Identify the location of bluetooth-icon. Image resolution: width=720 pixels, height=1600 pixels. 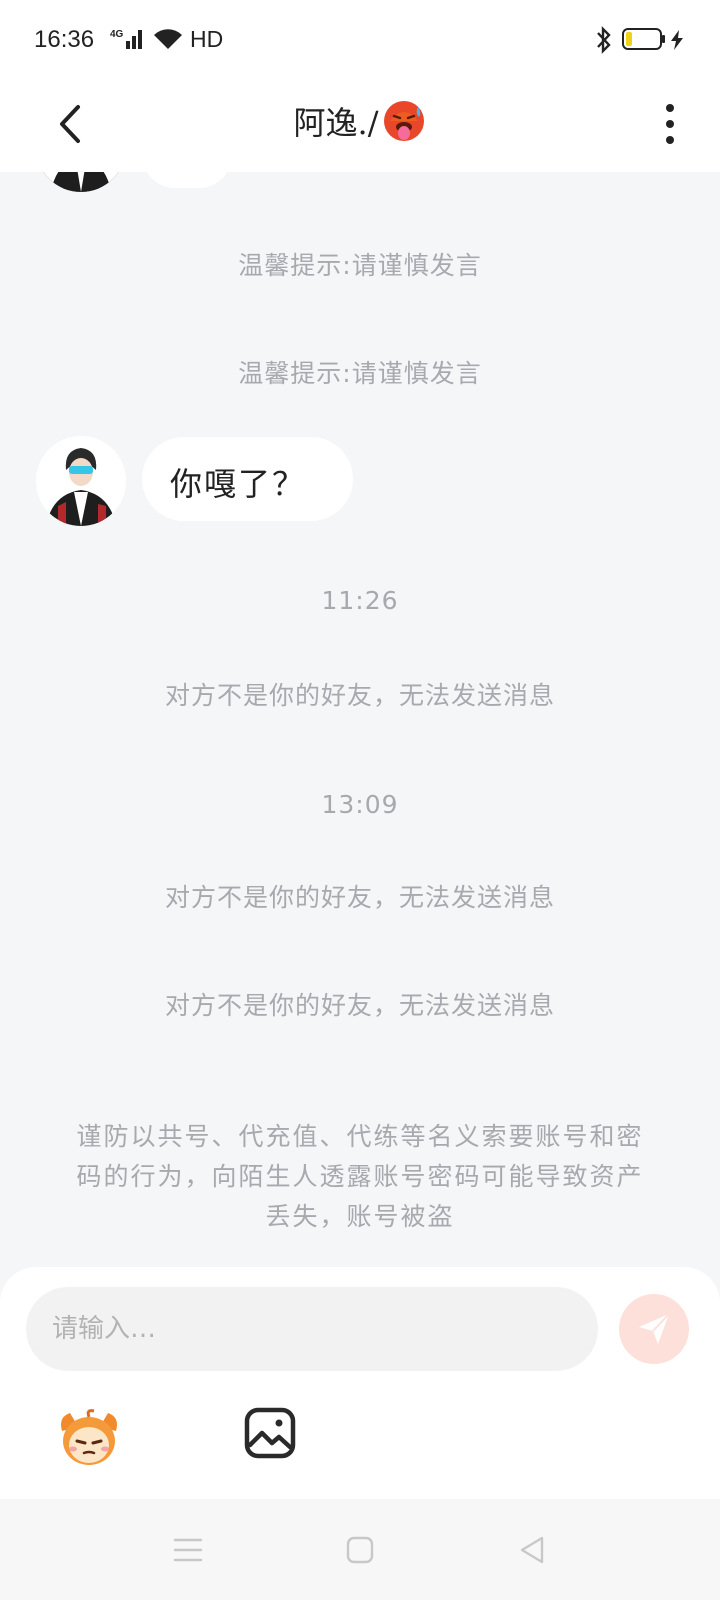
(604, 40).